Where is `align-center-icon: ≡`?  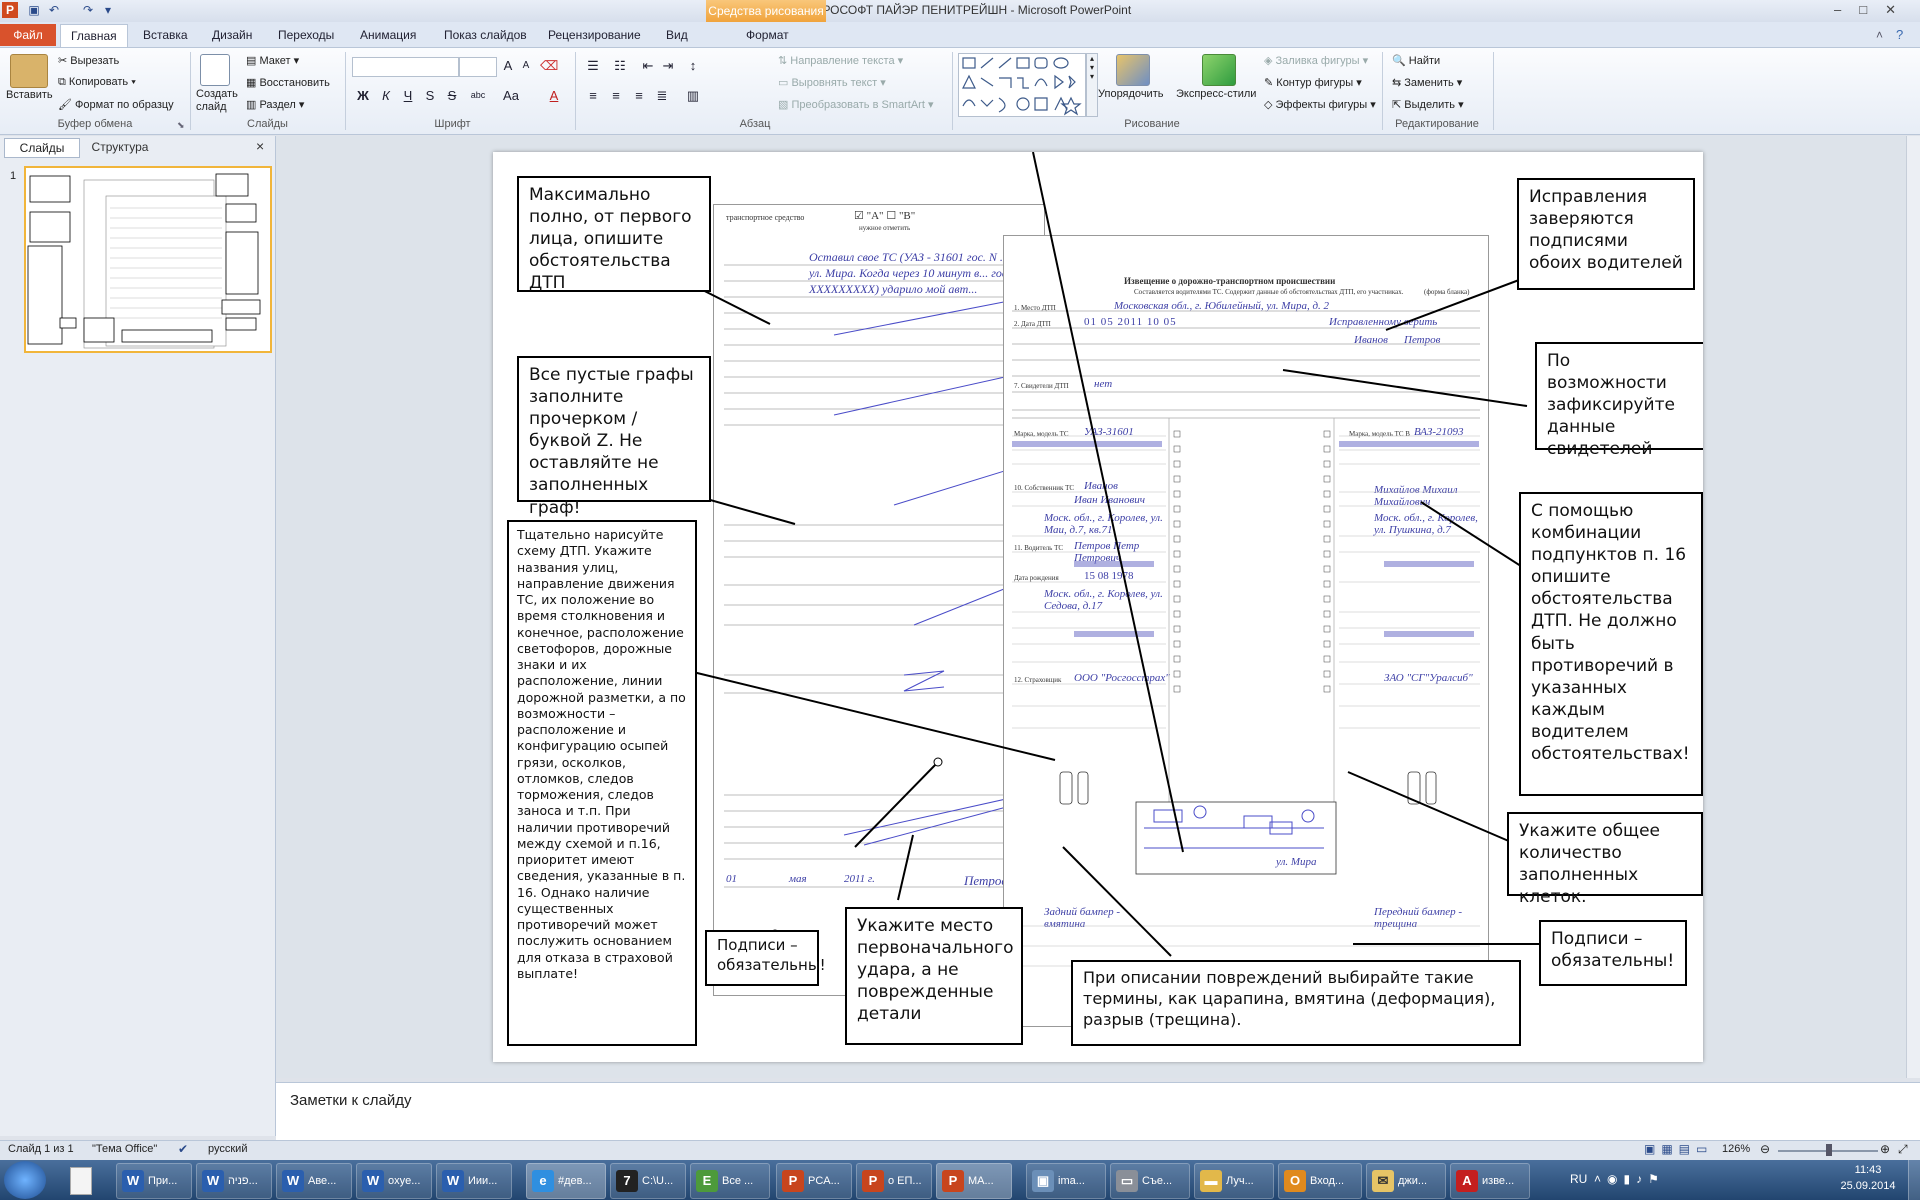 align-center-icon: ≡ is located at coordinates (616, 95).